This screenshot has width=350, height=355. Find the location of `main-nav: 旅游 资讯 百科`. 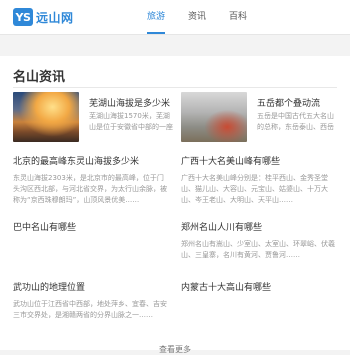

main-nav: 旅游 资讯 百科 is located at coordinates (197, 17).